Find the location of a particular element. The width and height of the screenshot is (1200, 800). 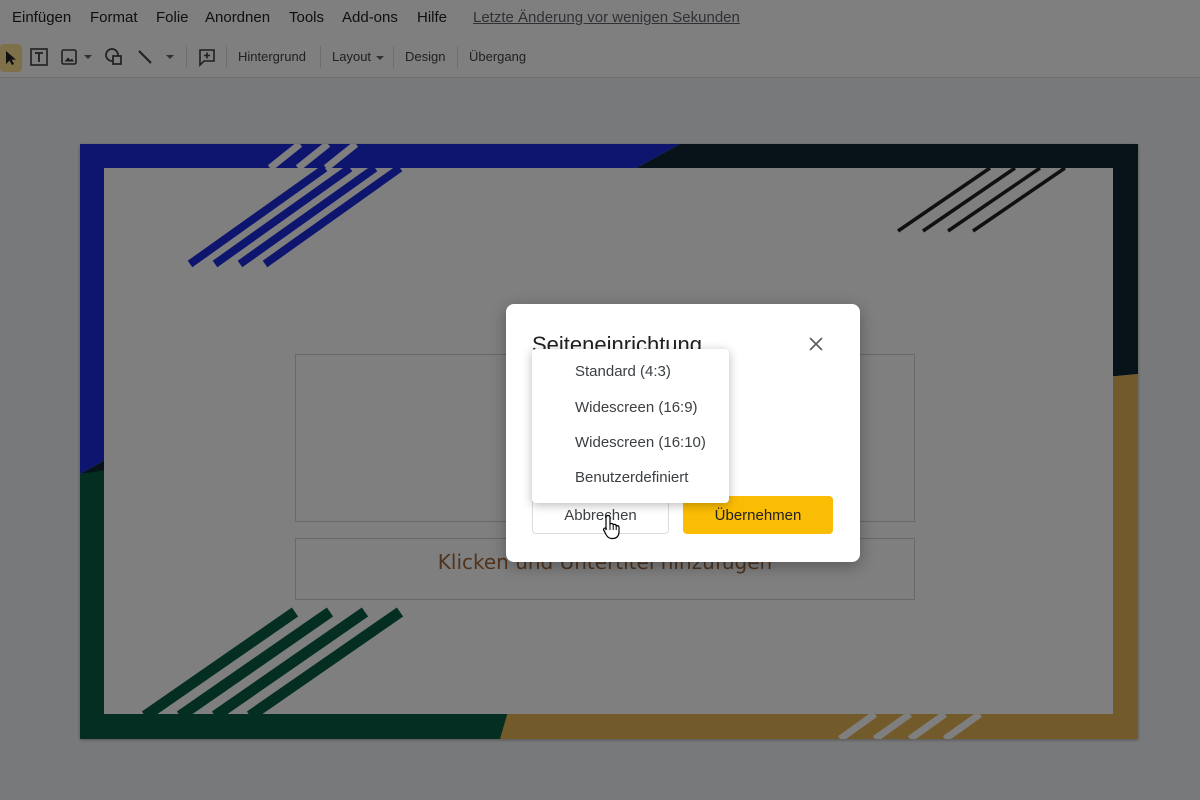

option-custom: Benutzerdefiniert is located at coordinates (631, 477).